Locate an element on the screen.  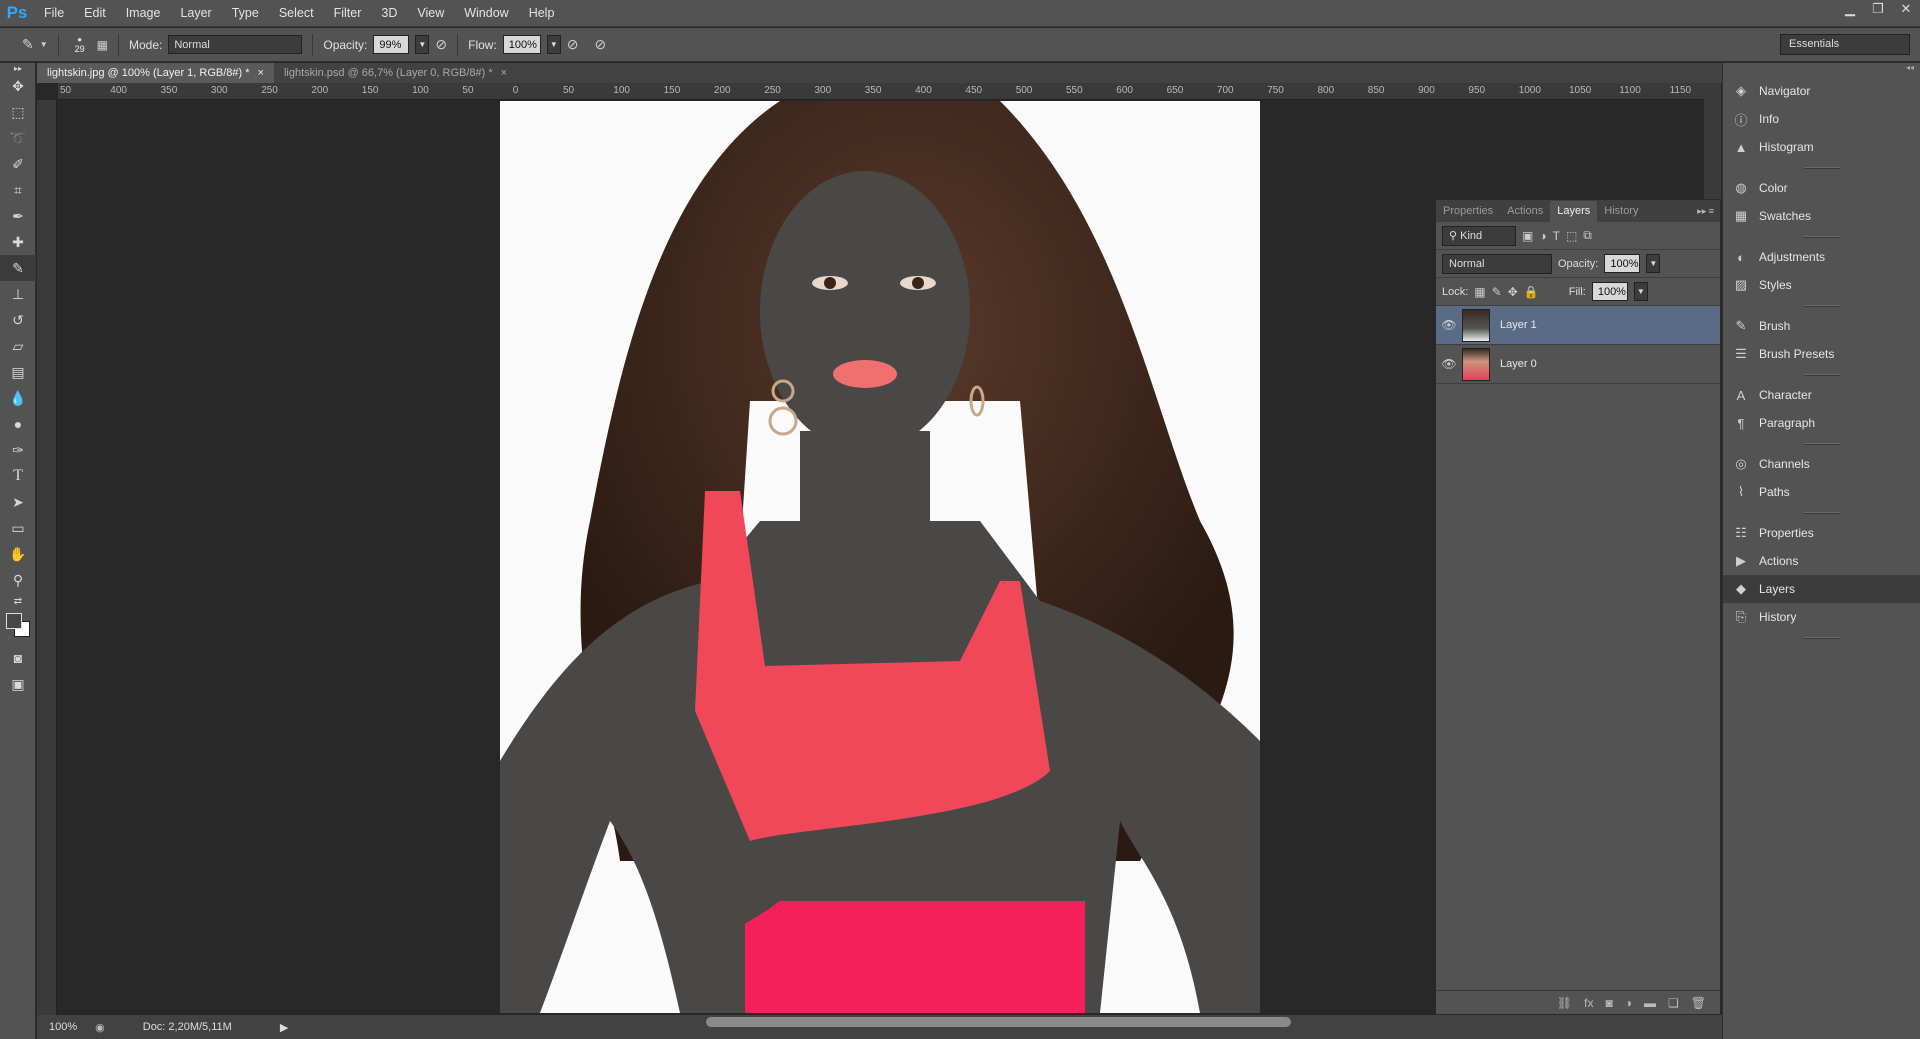
status-info-icon: ◉ is located at coordinates (100, 1027).